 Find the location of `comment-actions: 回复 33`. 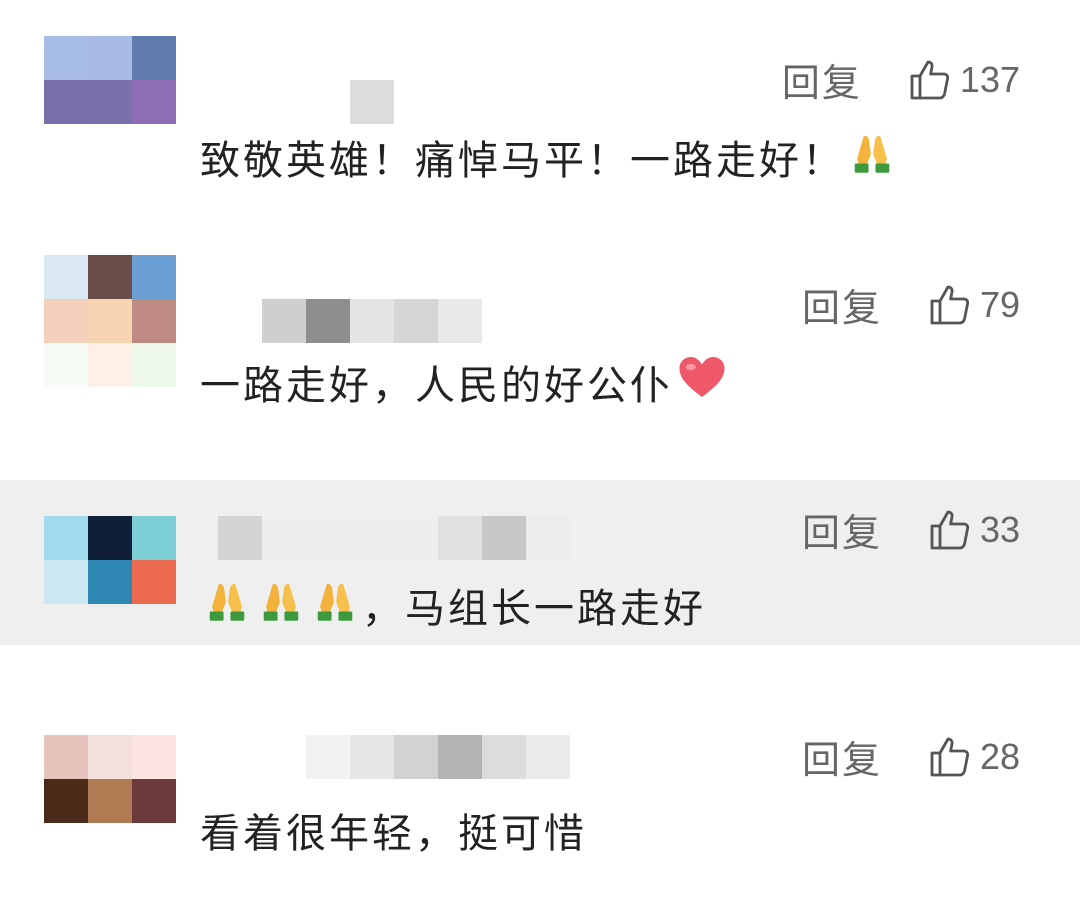

comment-actions: 回复 33 is located at coordinates (911, 529).